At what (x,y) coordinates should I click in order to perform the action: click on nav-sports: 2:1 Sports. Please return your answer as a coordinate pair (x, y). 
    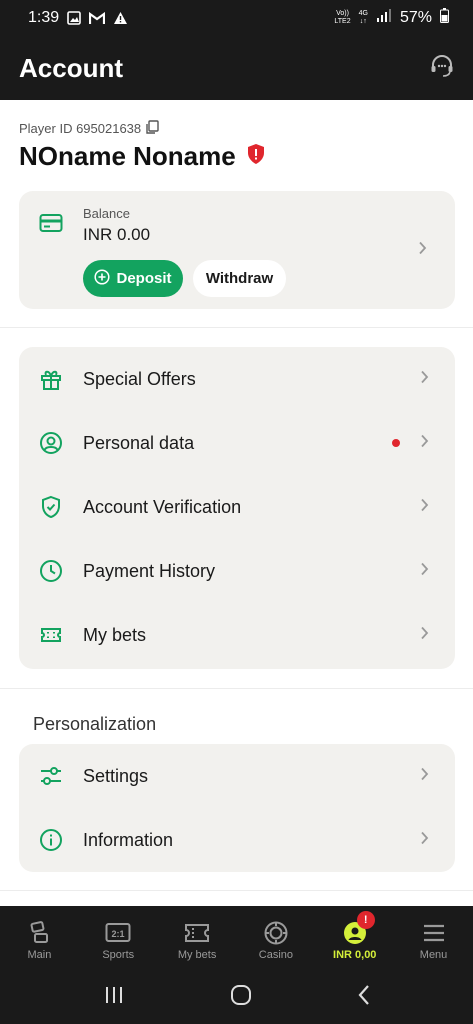
    Looking at the image, I should click on (118, 938).